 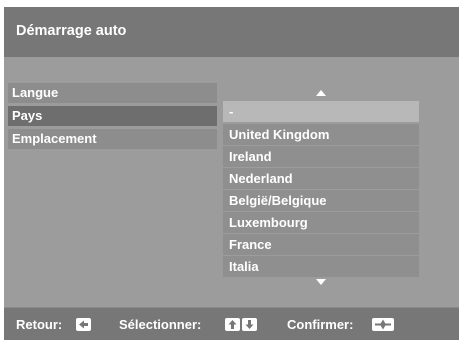 What do you see at coordinates (383, 324) in the screenshot?
I see `plus-key-icon` at bounding box center [383, 324].